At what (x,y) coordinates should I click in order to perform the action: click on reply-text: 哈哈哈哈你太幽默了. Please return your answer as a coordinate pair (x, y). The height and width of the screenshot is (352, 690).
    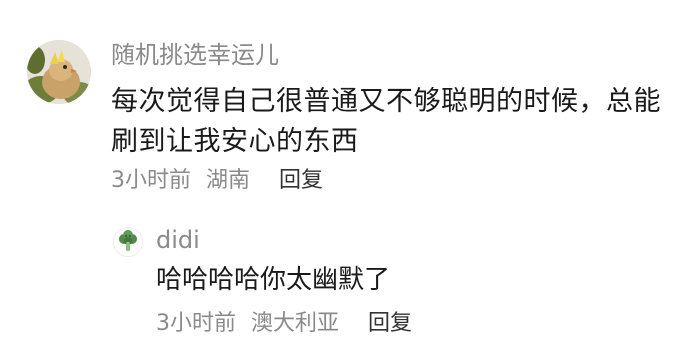
    Looking at the image, I should click on (273, 280).